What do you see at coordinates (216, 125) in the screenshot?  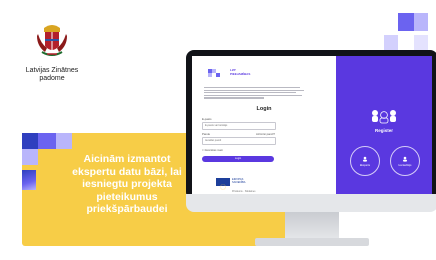 I see `email-placeholder: E-pasts vai lietotājs` at bounding box center [216, 125].